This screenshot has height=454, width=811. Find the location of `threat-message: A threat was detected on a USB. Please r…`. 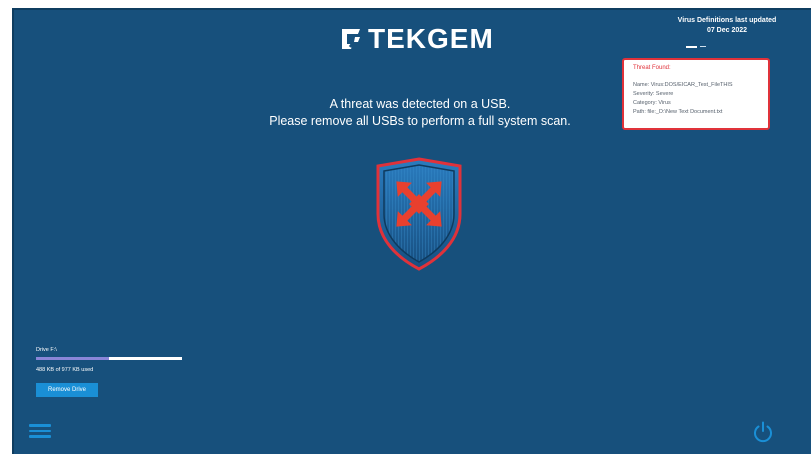

threat-message: A threat was detected on a USB. Please r… is located at coordinates (420, 112).